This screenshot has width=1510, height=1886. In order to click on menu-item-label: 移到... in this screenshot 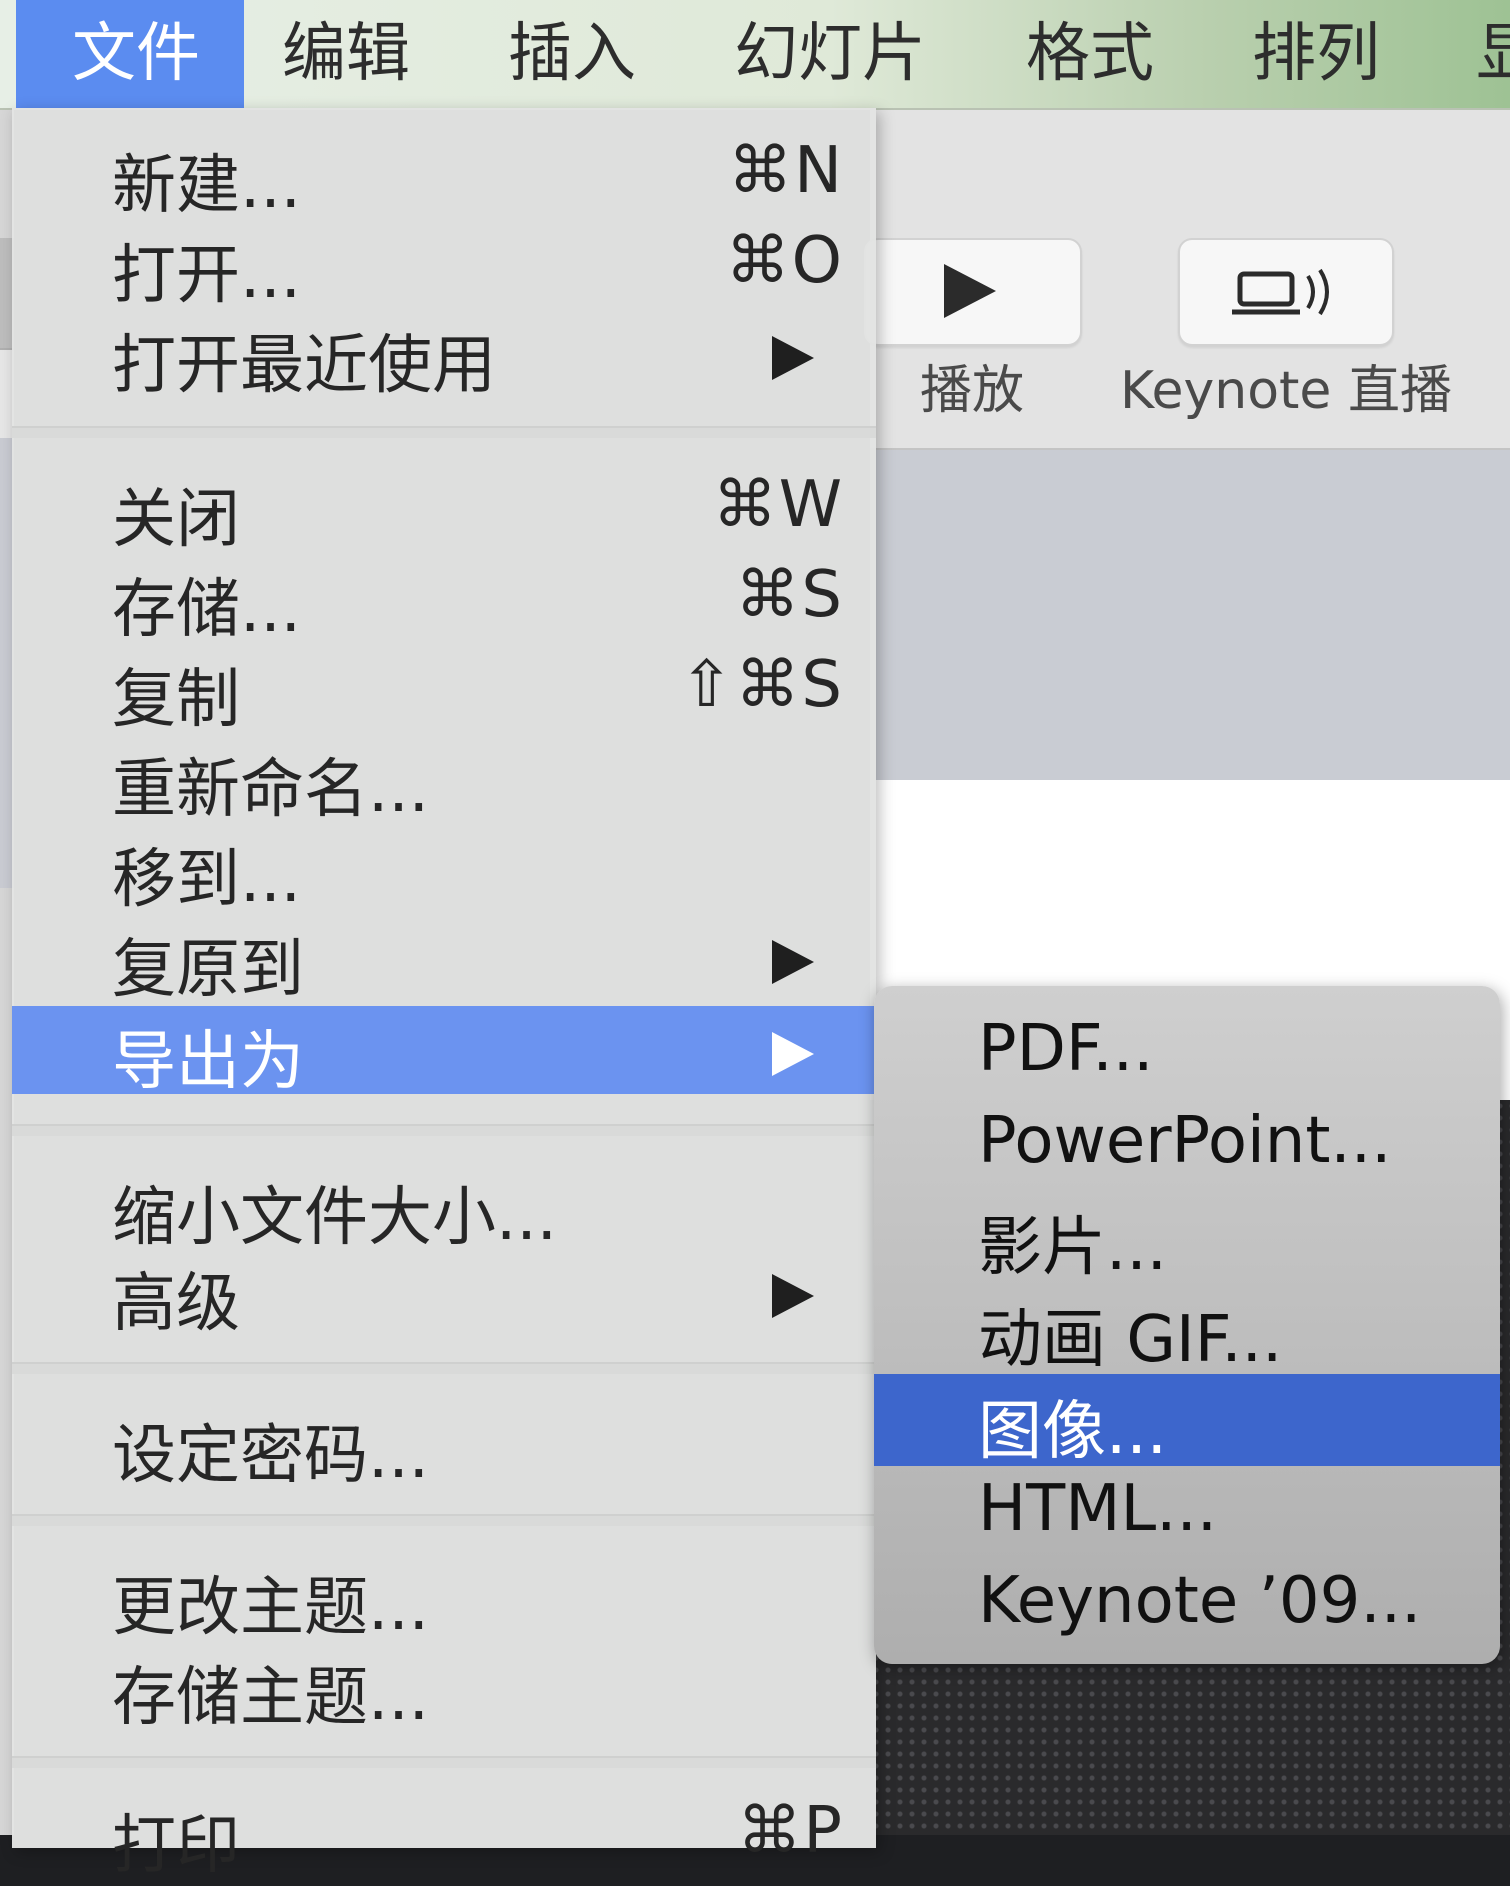, I will do `click(207, 880)`.